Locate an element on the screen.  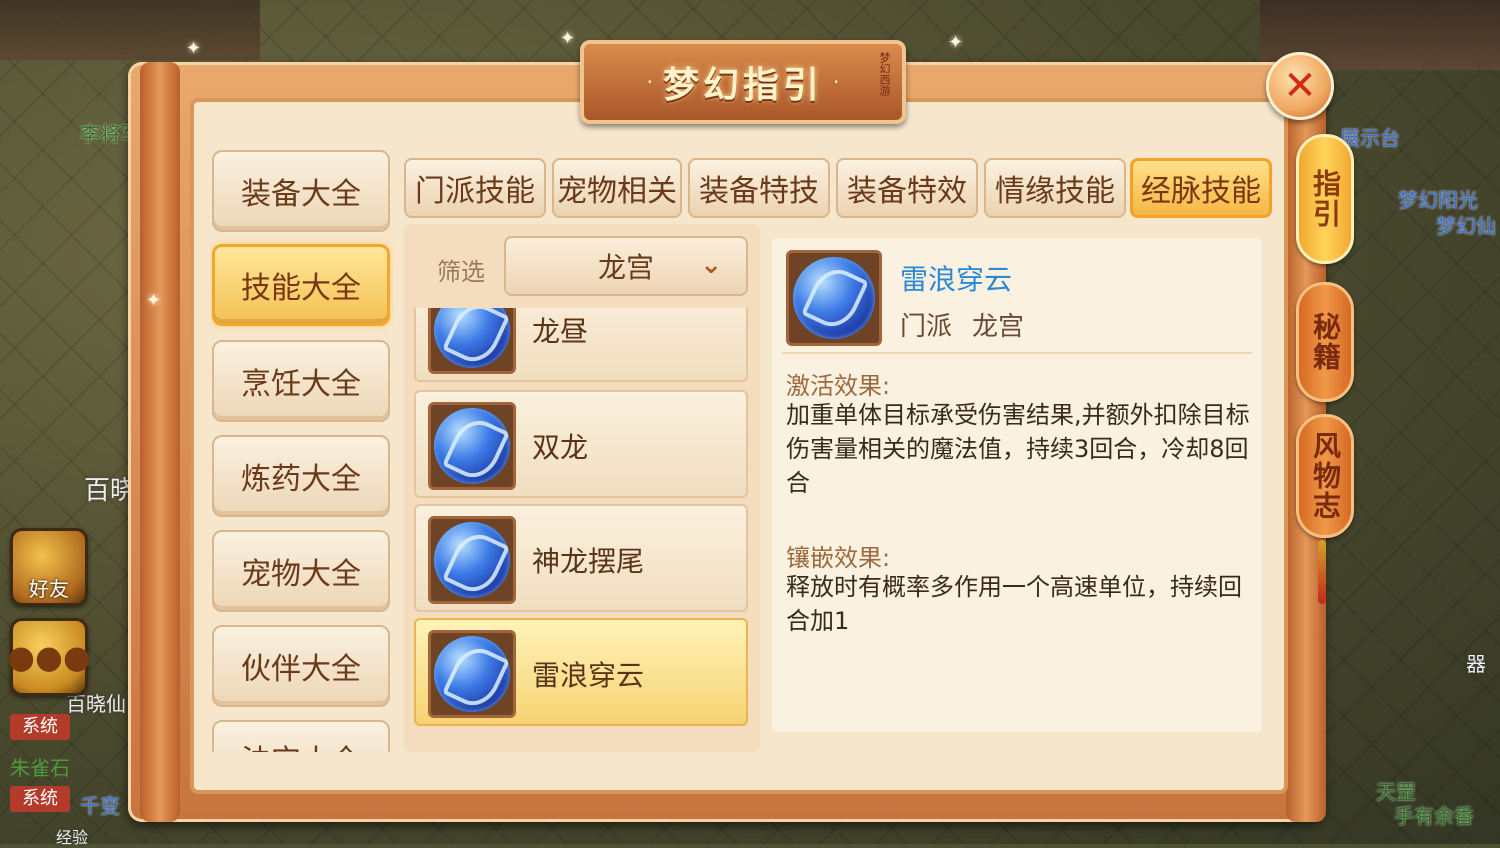
chat-text: 千变 is located at coordinates (100, 806).